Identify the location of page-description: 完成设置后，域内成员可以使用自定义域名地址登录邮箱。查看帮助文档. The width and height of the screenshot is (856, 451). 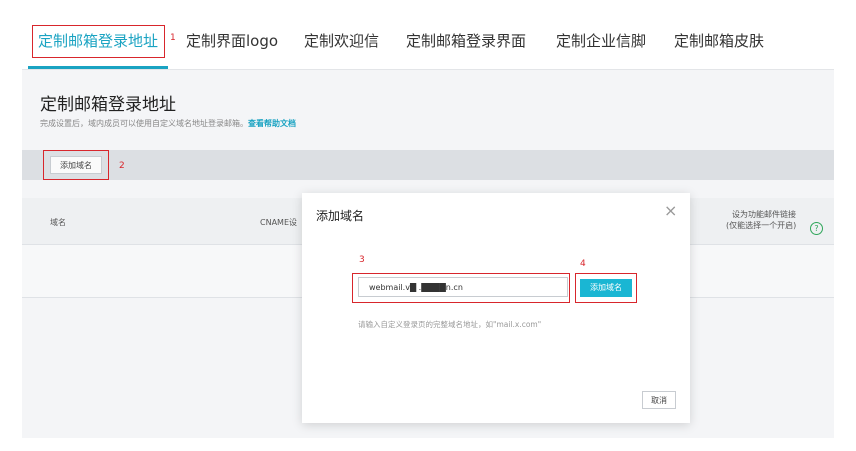
(168, 123).